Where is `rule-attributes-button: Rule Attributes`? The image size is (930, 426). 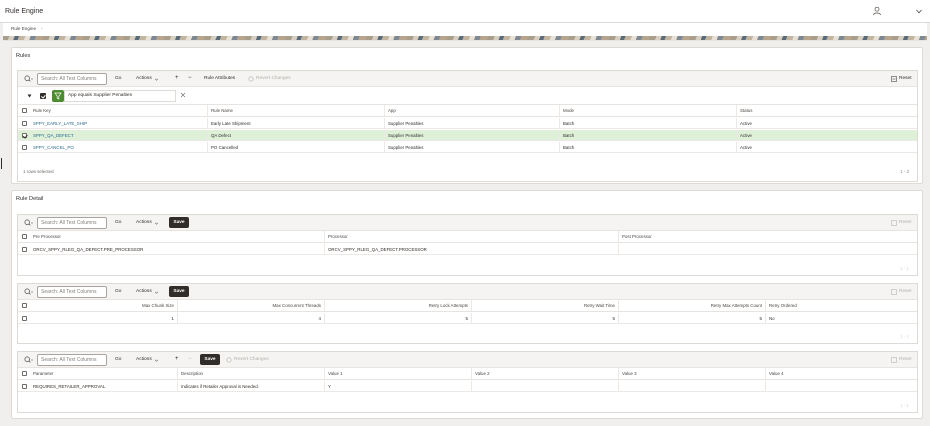
rule-attributes-button: Rule Attributes is located at coordinates (219, 78).